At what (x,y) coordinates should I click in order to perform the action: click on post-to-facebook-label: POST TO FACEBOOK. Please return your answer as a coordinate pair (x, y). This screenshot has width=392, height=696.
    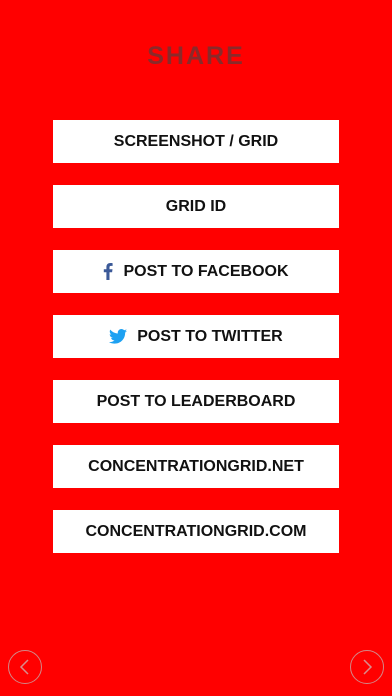
    Looking at the image, I should click on (206, 271).